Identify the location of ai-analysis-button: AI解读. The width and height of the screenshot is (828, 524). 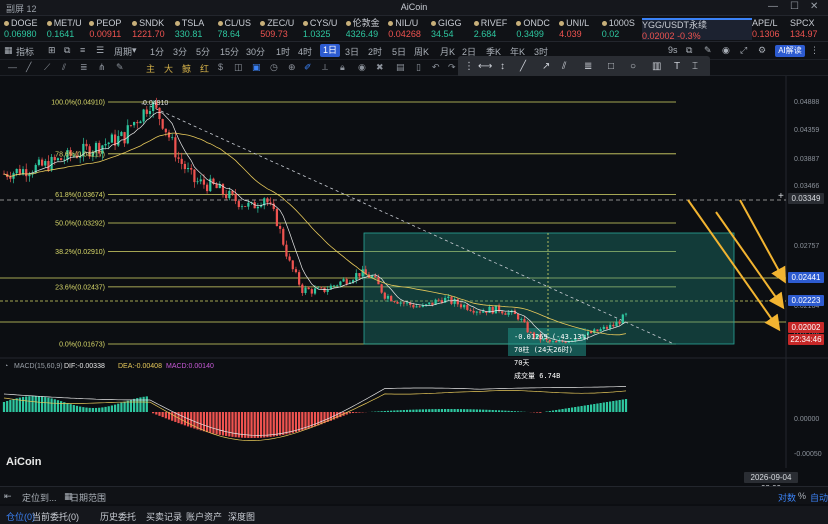
(790, 51).